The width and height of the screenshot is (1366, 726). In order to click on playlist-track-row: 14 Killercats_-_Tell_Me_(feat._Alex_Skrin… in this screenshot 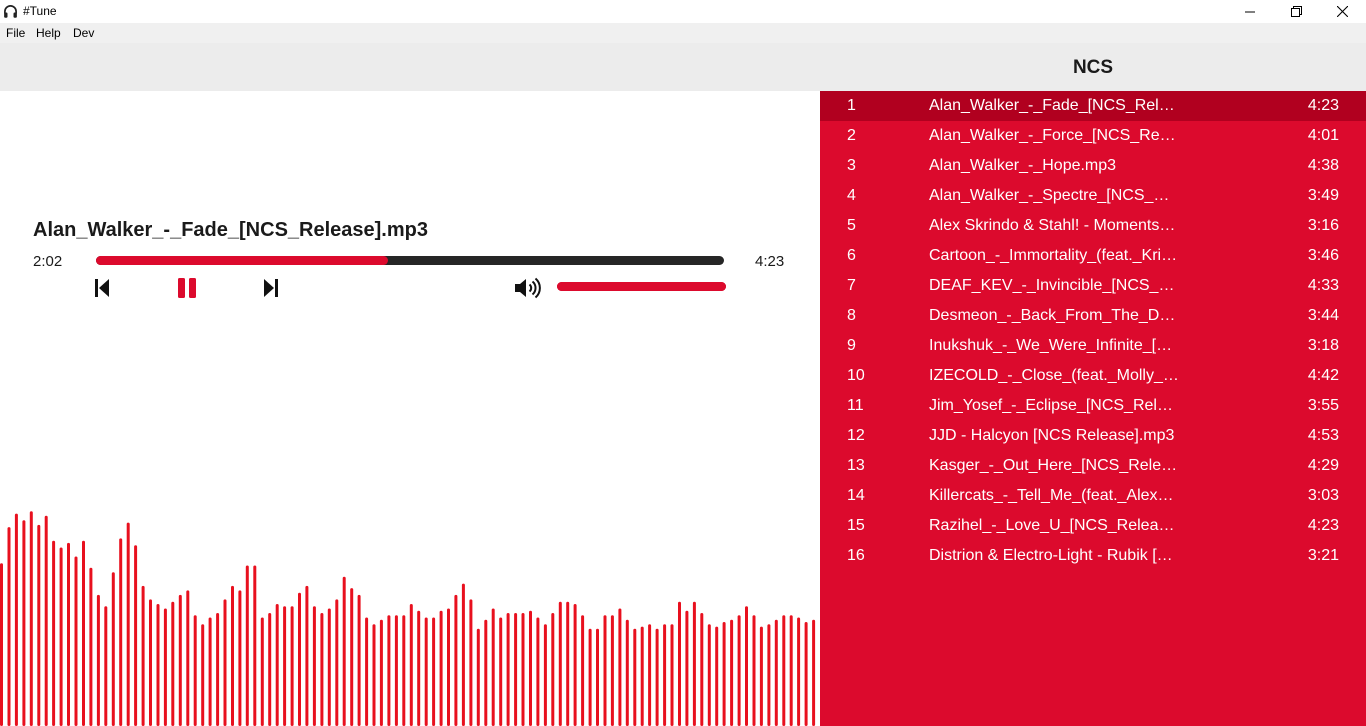, I will do `click(1093, 496)`.